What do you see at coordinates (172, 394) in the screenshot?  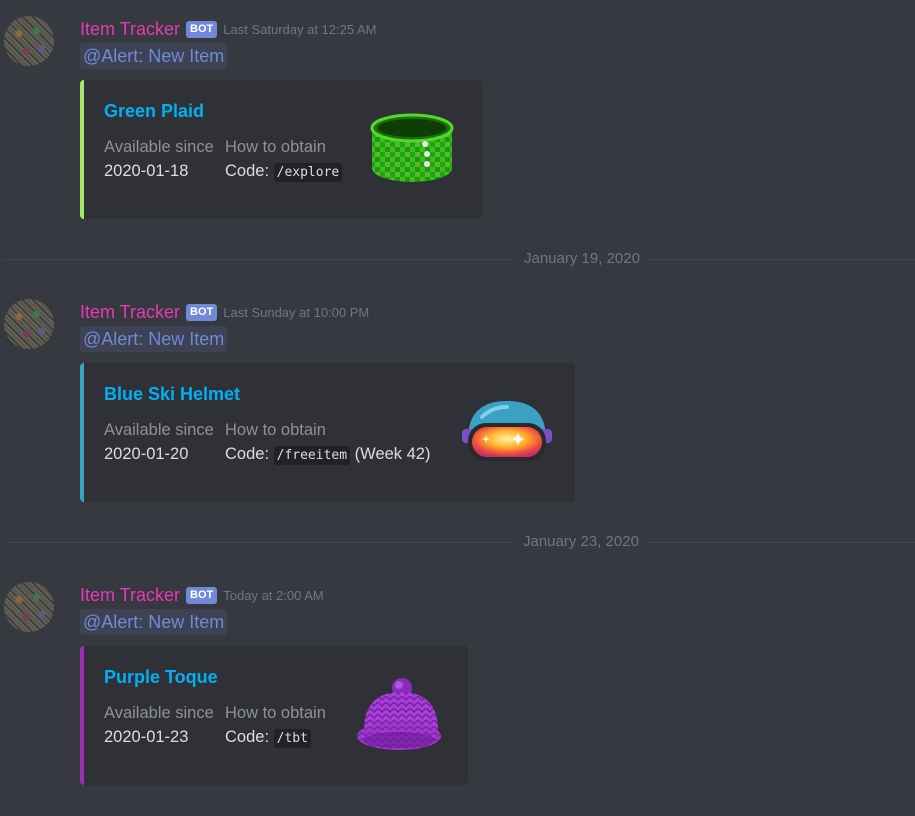 I see `embed-title: Blue Ski Helmet` at bounding box center [172, 394].